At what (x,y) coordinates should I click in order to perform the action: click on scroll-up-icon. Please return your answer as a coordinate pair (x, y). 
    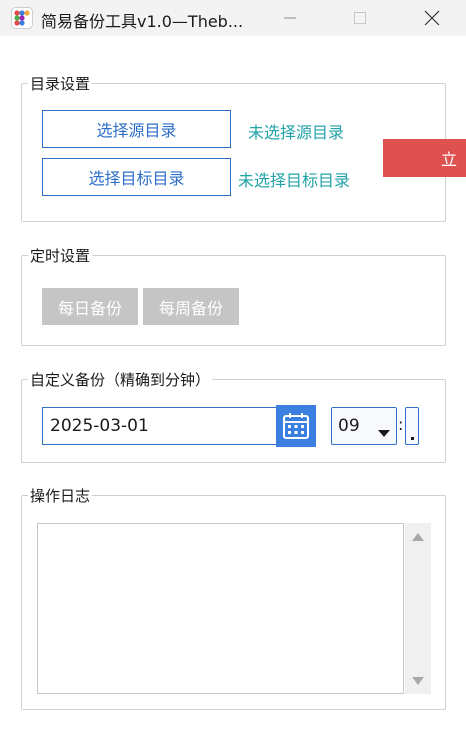
    Looking at the image, I should click on (418, 537).